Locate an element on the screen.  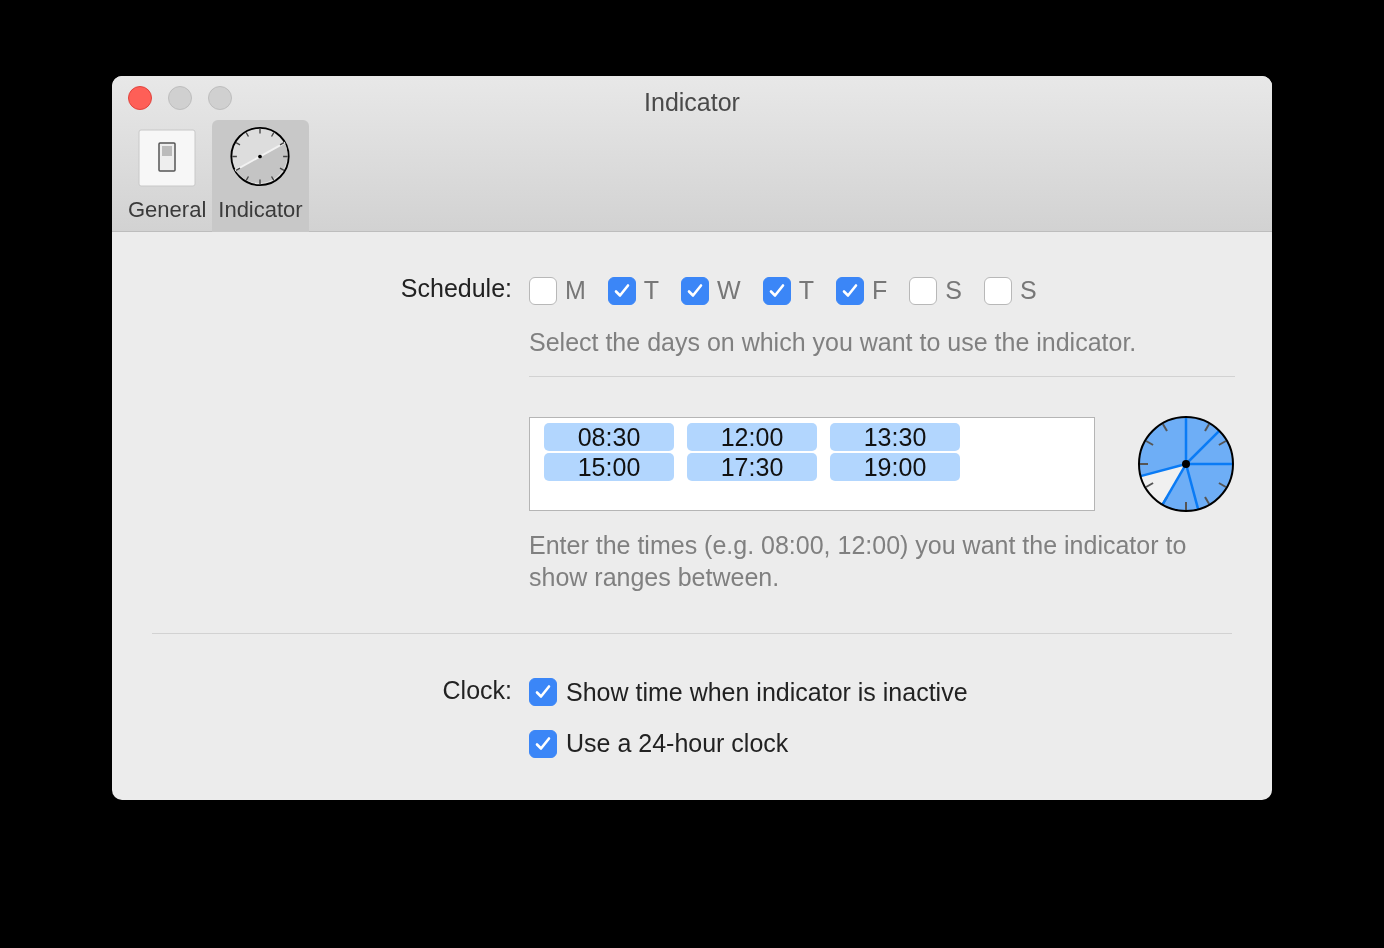
time-token: 12:00 is located at coordinates (752, 436).